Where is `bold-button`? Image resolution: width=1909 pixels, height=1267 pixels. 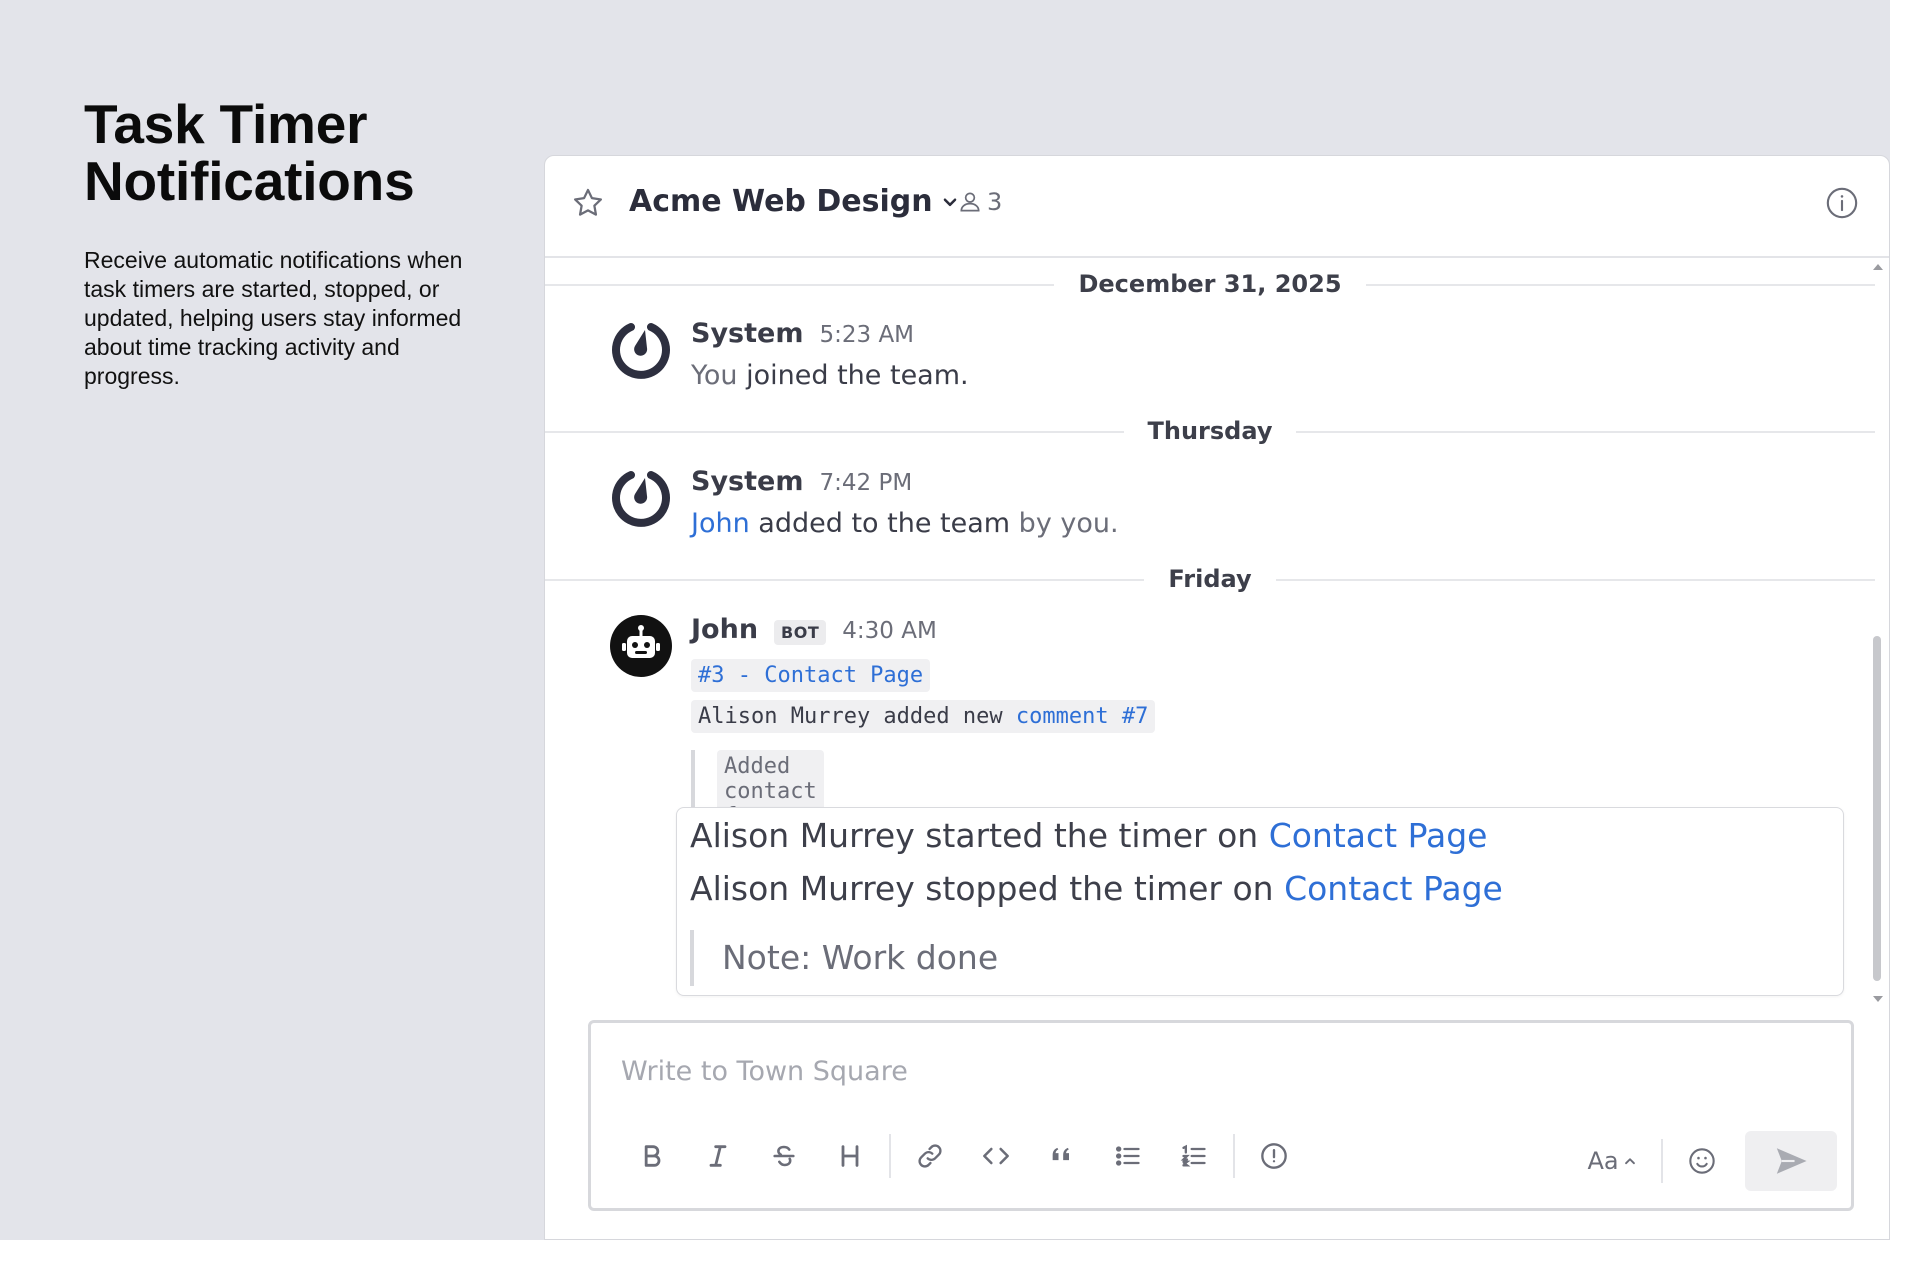
bold-button is located at coordinates (652, 1156).